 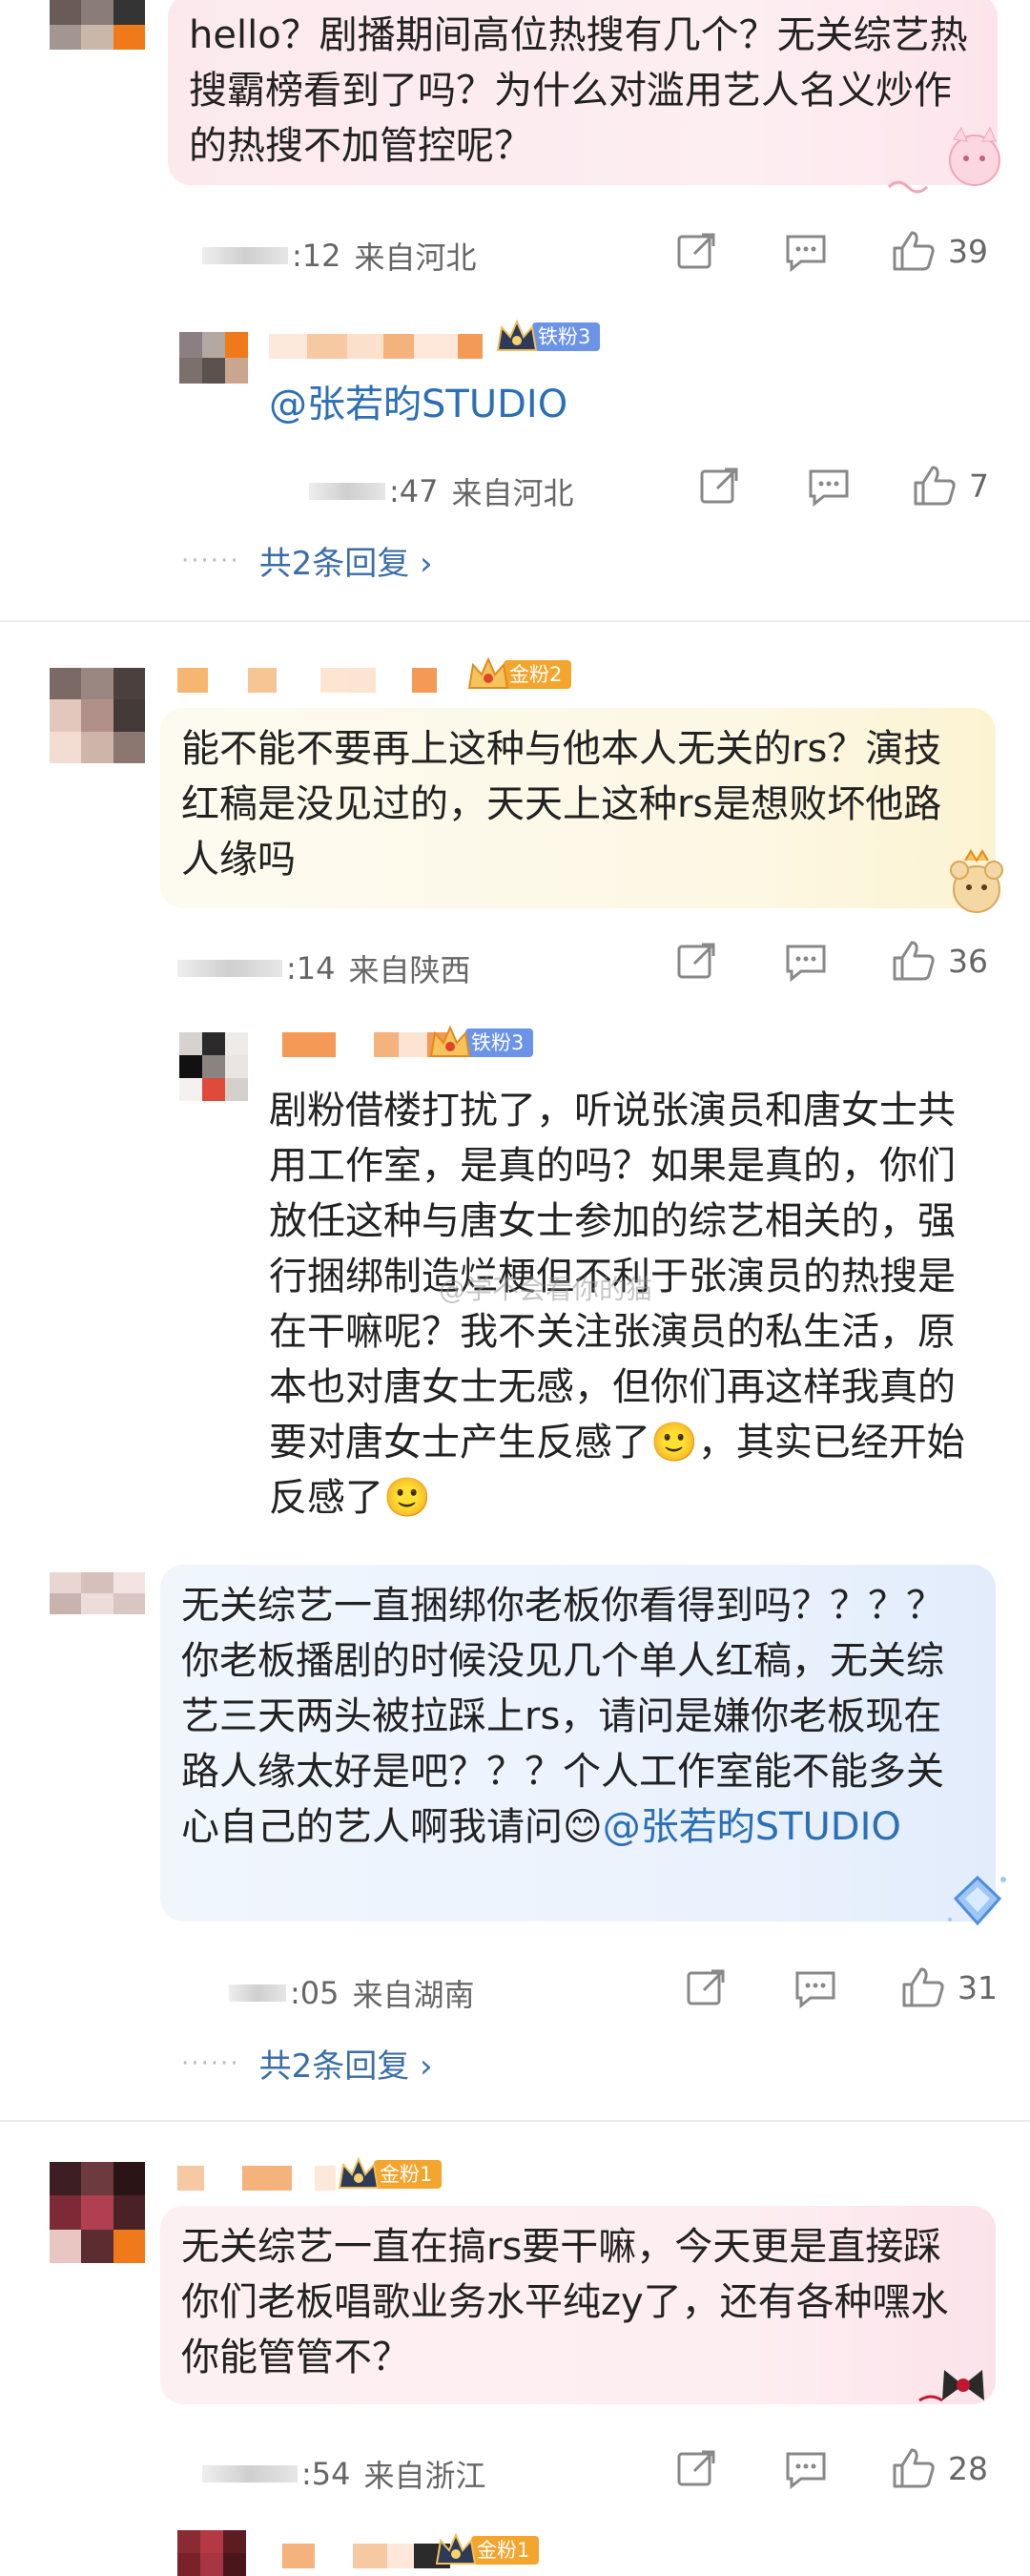 What do you see at coordinates (326, 2474) in the screenshot?
I see `comment-time: :54` at bounding box center [326, 2474].